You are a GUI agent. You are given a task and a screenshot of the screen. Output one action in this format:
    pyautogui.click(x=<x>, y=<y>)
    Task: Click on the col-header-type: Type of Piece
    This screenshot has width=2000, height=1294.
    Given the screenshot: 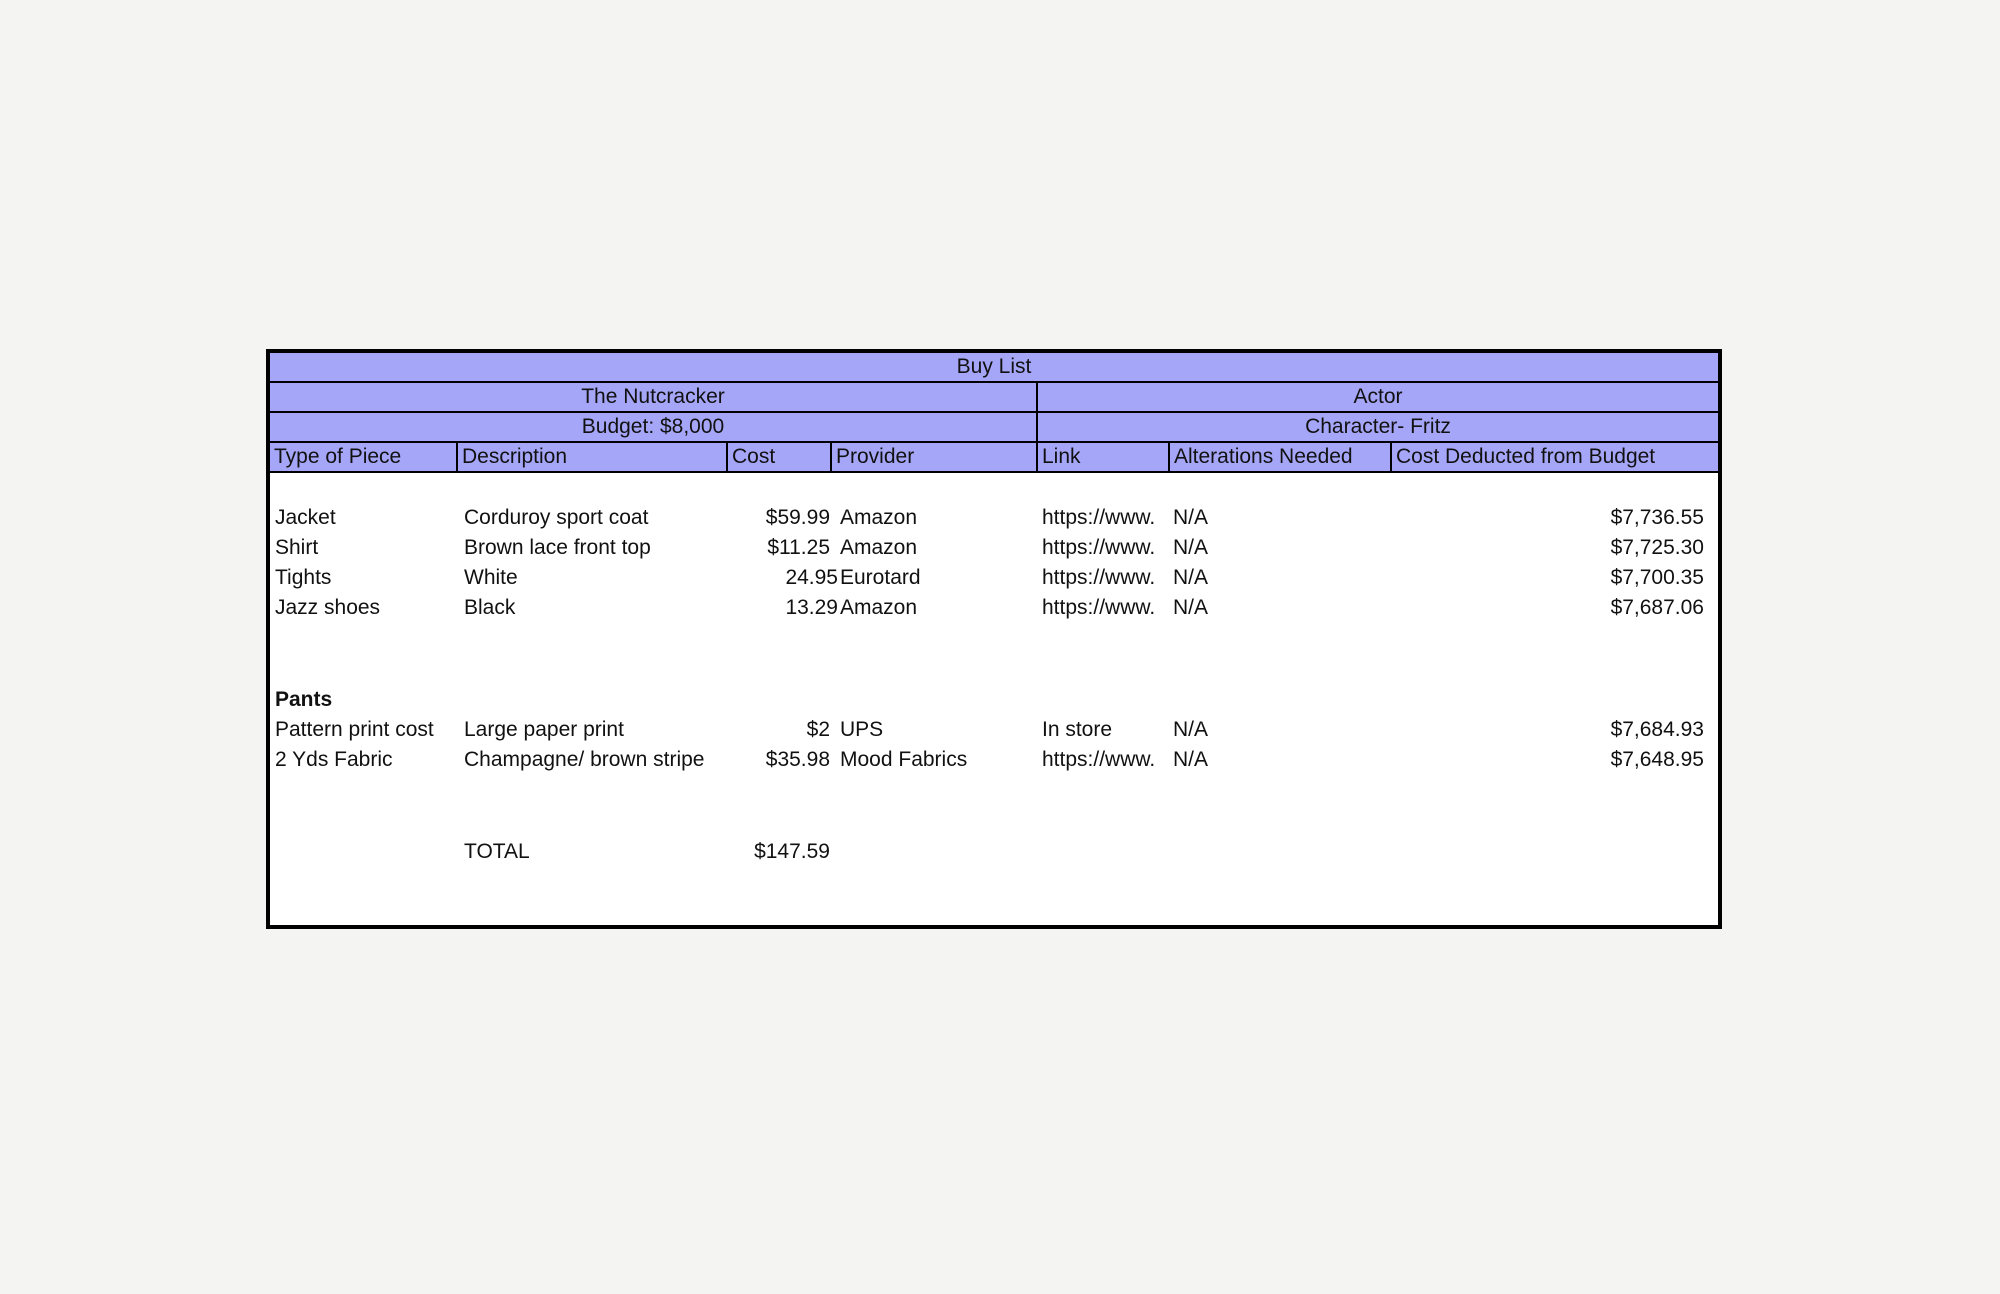 What is the action you would take?
    pyautogui.click(x=363, y=457)
    